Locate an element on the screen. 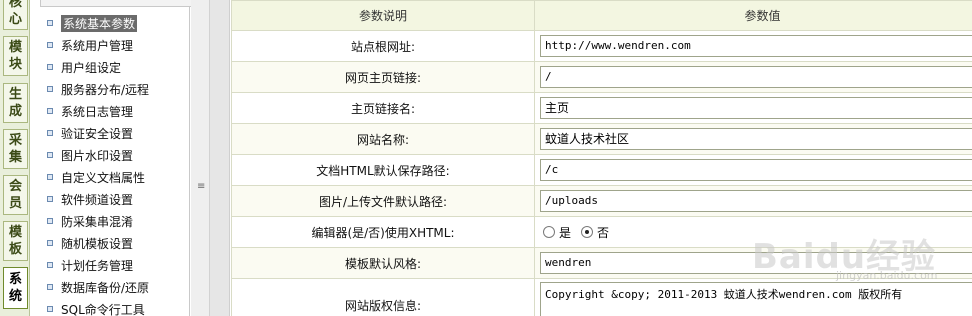 Image resolution: width=972 pixels, height=316 pixels. html-path-field: /c is located at coordinates (756, 170).